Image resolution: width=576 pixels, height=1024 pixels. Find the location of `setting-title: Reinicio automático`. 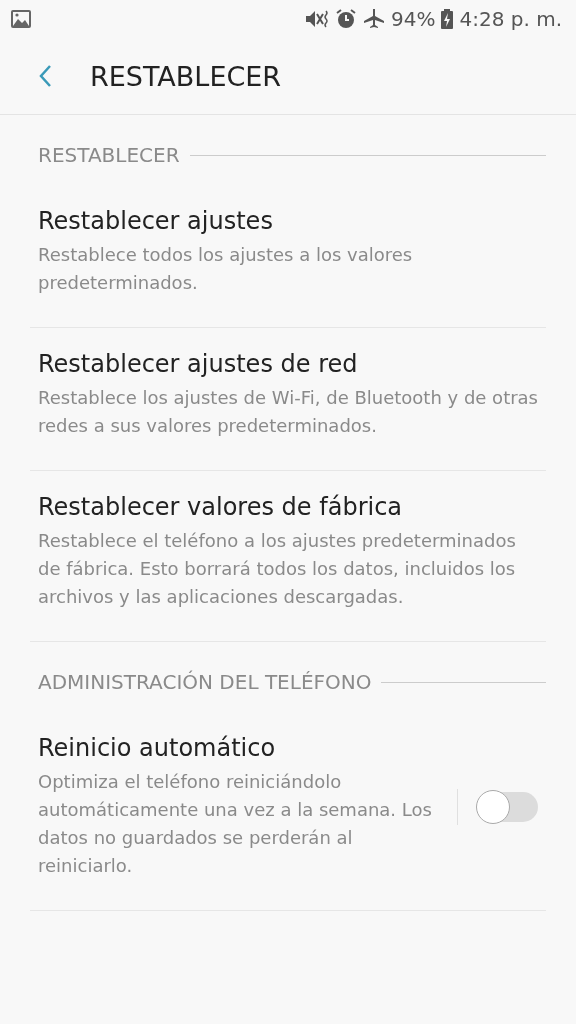

setting-title: Reinicio automático is located at coordinates (237, 748).